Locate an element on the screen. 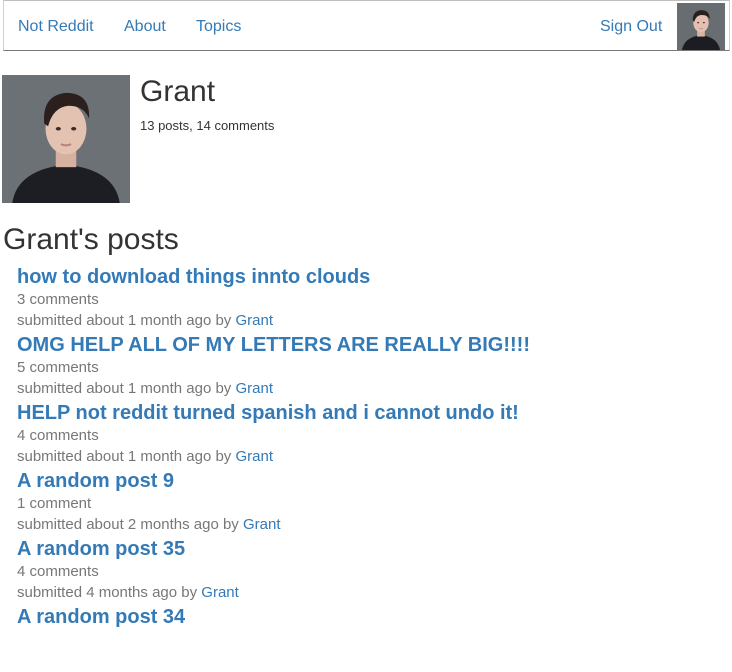 This screenshot has width=732, height=672. user-avatar is located at coordinates (701, 26).